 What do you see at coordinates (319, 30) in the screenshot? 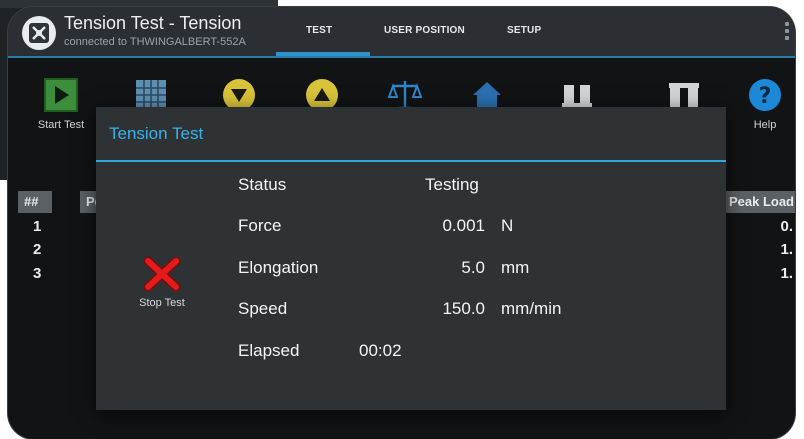
I see `tab-test: TEST` at bounding box center [319, 30].